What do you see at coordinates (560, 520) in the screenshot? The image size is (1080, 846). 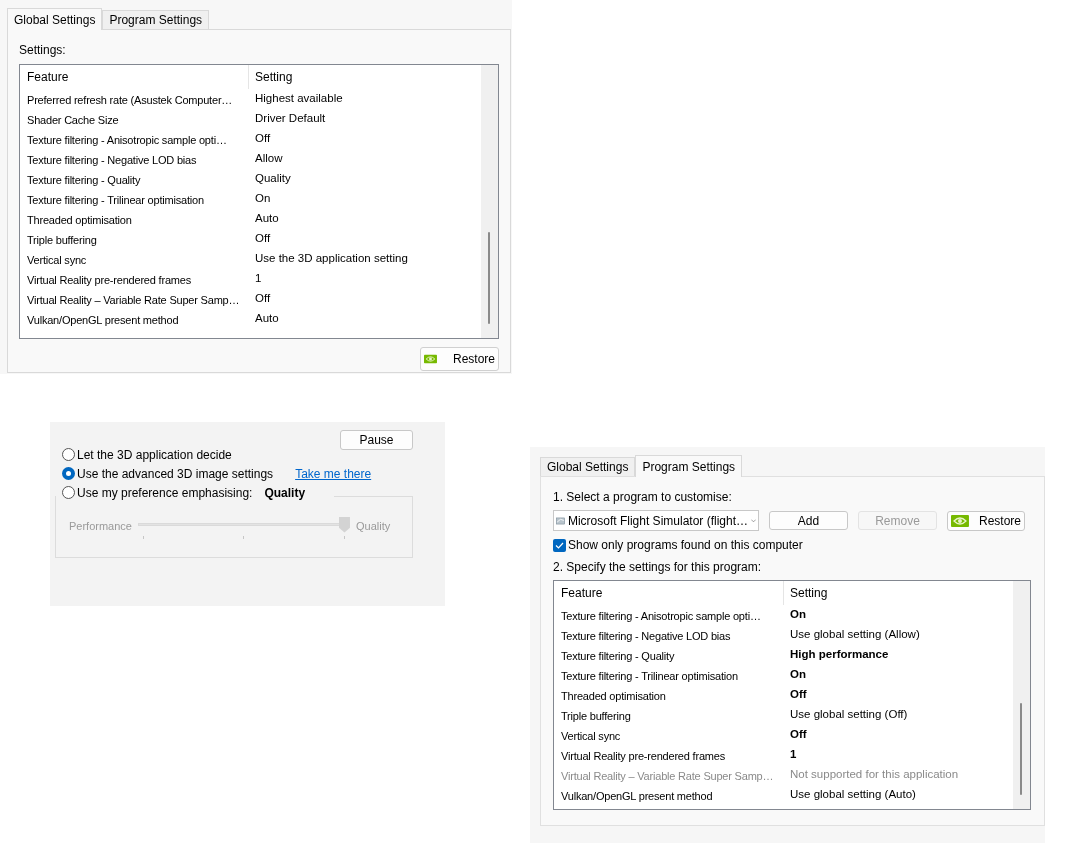 I see `program-icon` at bounding box center [560, 520].